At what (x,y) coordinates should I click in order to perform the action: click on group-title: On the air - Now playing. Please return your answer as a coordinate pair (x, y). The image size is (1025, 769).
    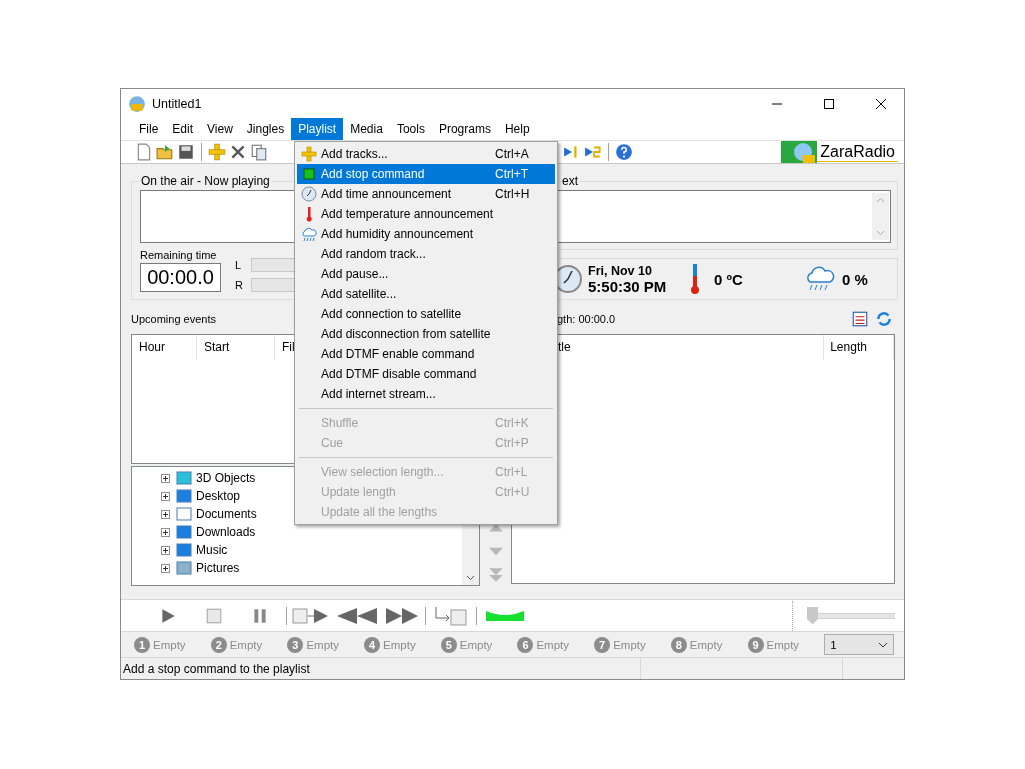
    Looking at the image, I should click on (205, 181).